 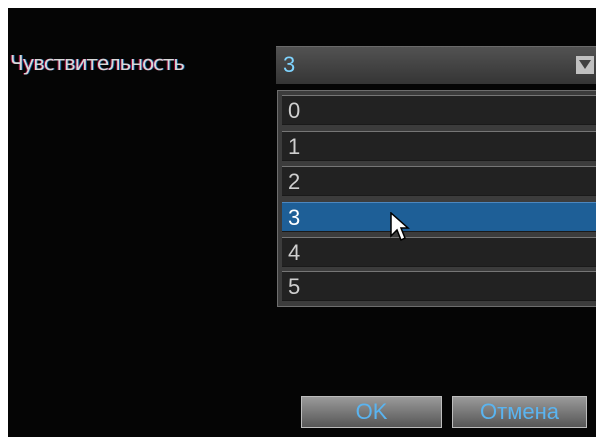 I want to click on sensitivity-option-2: 2, so click(x=439, y=181).